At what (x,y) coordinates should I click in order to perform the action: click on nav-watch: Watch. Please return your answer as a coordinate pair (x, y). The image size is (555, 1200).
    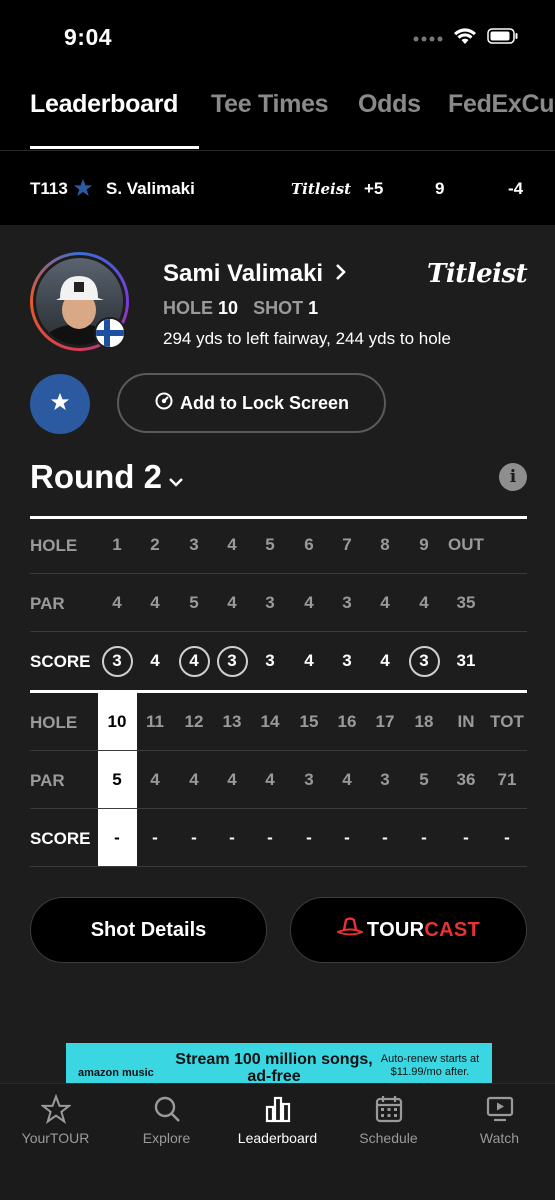
    Looking at the image, I should click on (499, 1120).